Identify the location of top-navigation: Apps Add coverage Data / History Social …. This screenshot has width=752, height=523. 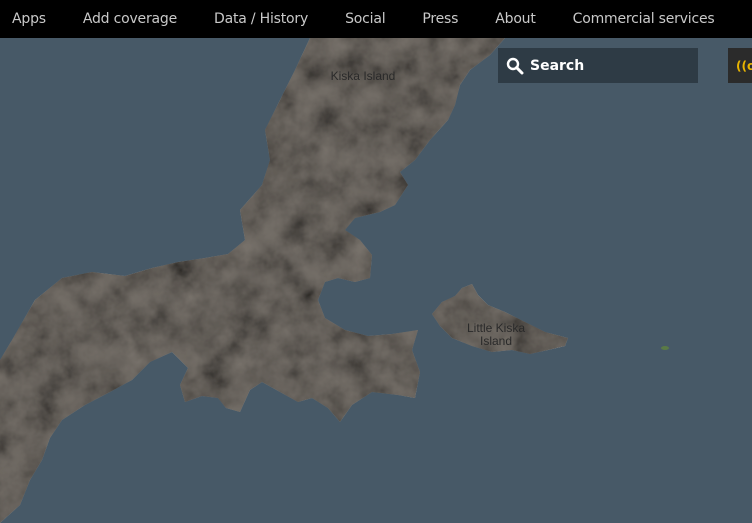
(376, 19).